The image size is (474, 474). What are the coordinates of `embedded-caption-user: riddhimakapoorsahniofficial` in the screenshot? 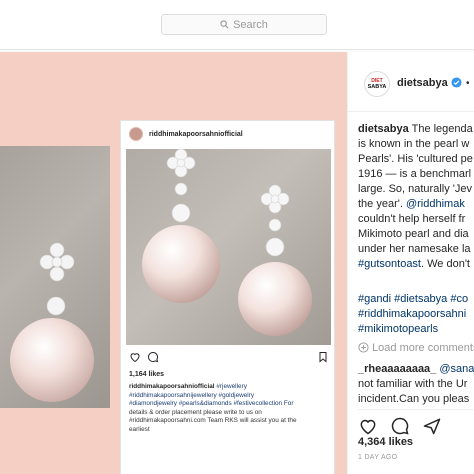 It's located at (172, 386).